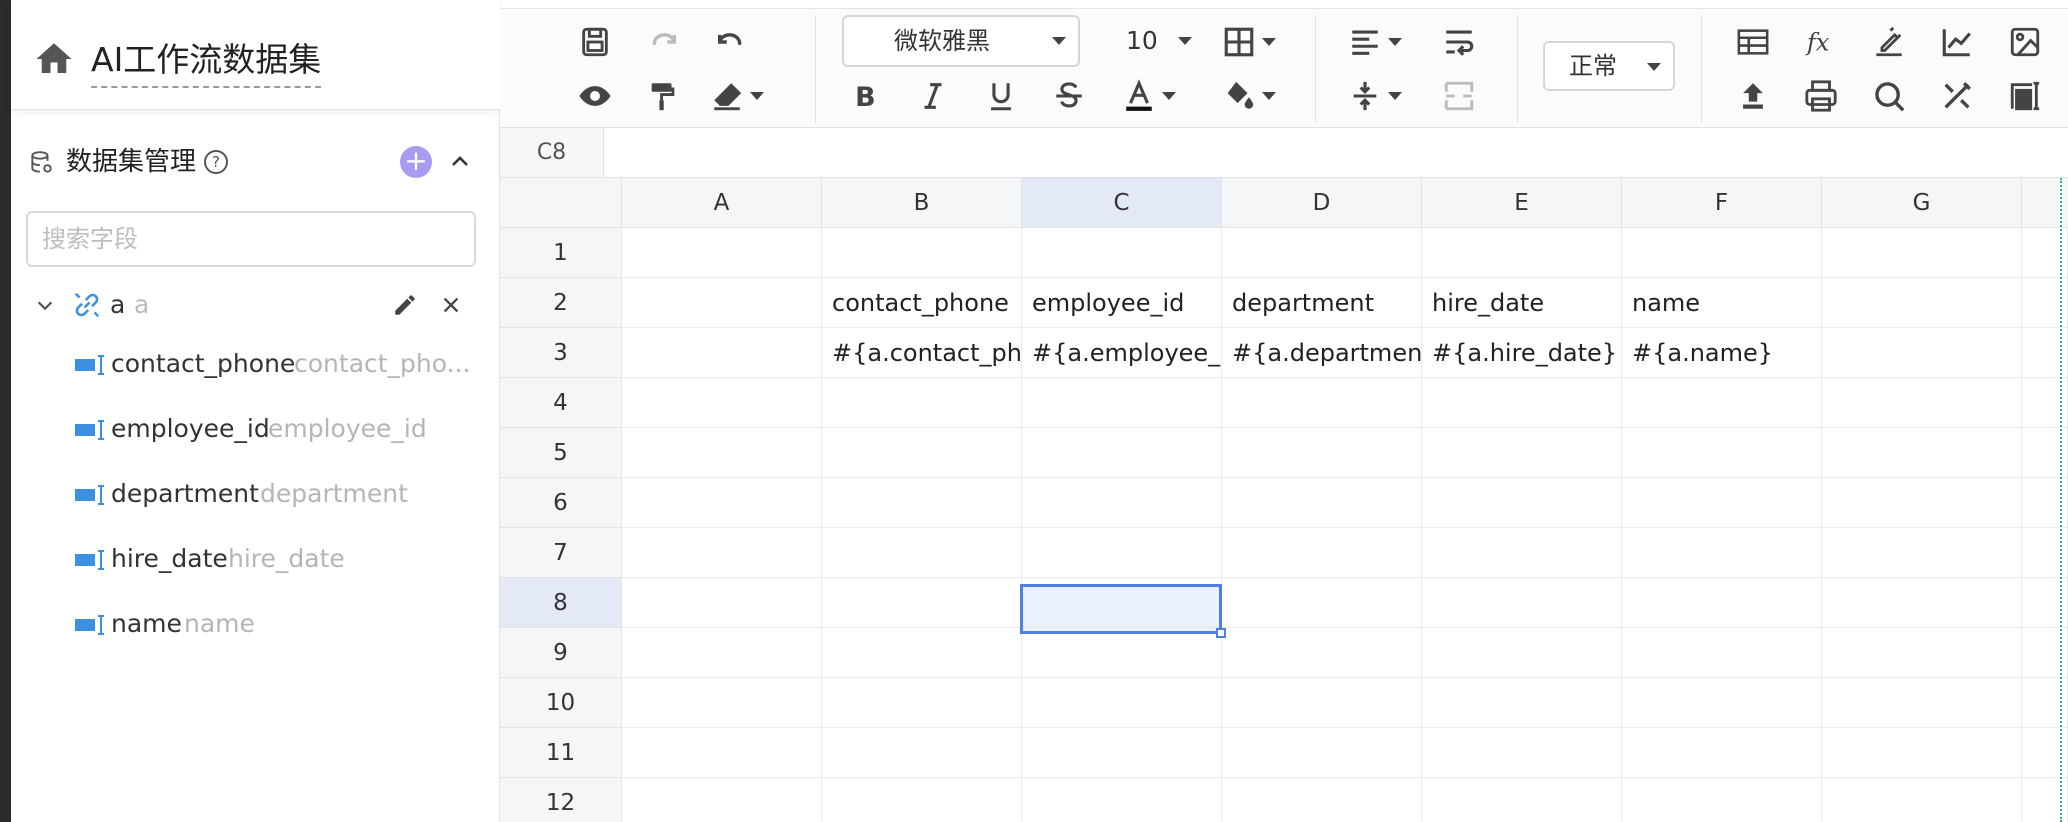 This screenshot has height=822, width=2068. I want to click on field-item-name: name name, so click(274, 625).